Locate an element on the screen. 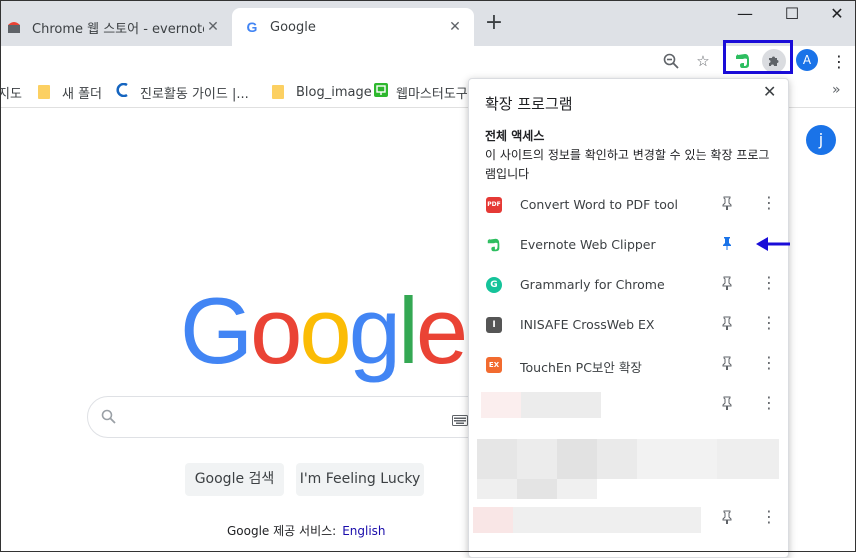 The image size is (856, 558). bookmark-label: 새 폴더 is located at coordinates (82, 94).